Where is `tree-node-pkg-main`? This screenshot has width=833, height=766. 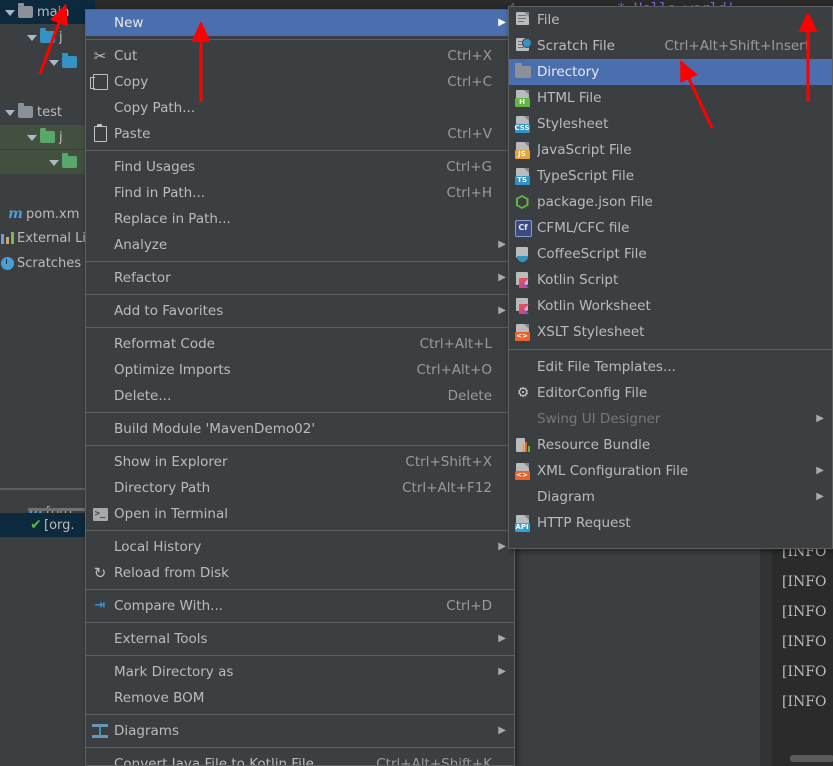
tree-node-pkg-main is located at coordinates (47, 62).